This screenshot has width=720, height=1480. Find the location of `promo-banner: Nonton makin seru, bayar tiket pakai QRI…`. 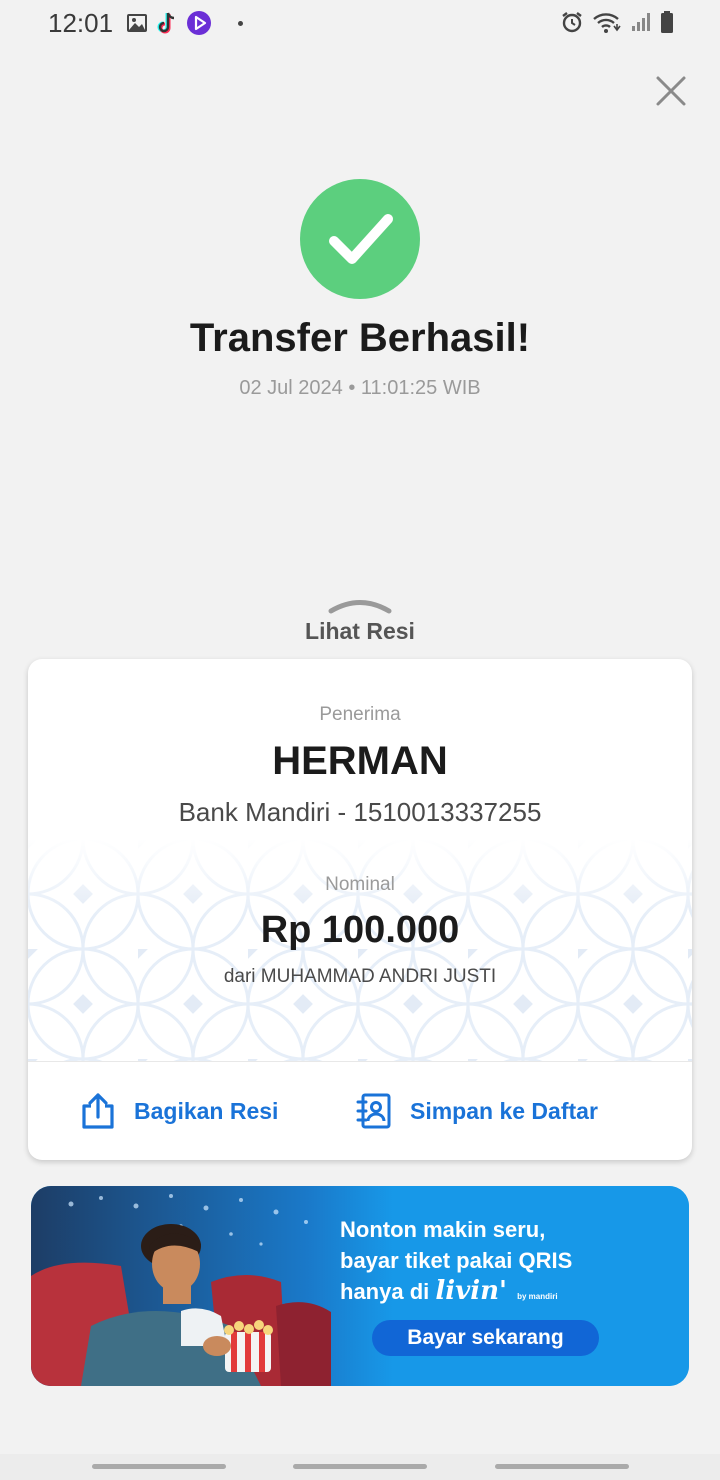

promo-banner: Nonton makin seru, bayar tiket pakai QRI… is located at coordinates (360, 1286).